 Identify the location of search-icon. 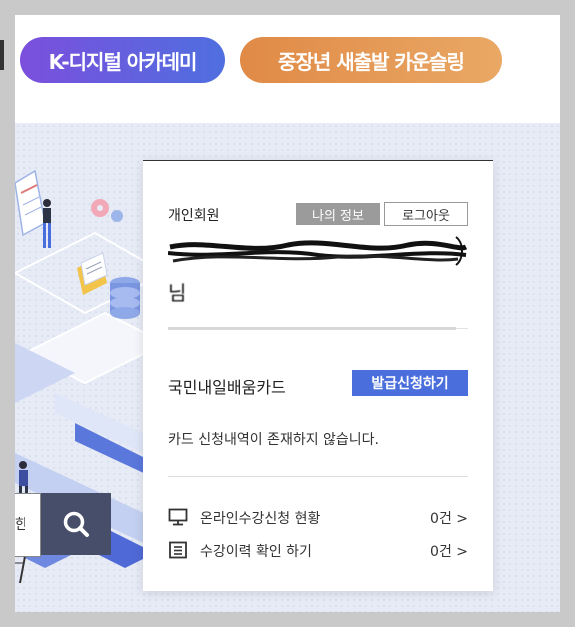
(76, 524).